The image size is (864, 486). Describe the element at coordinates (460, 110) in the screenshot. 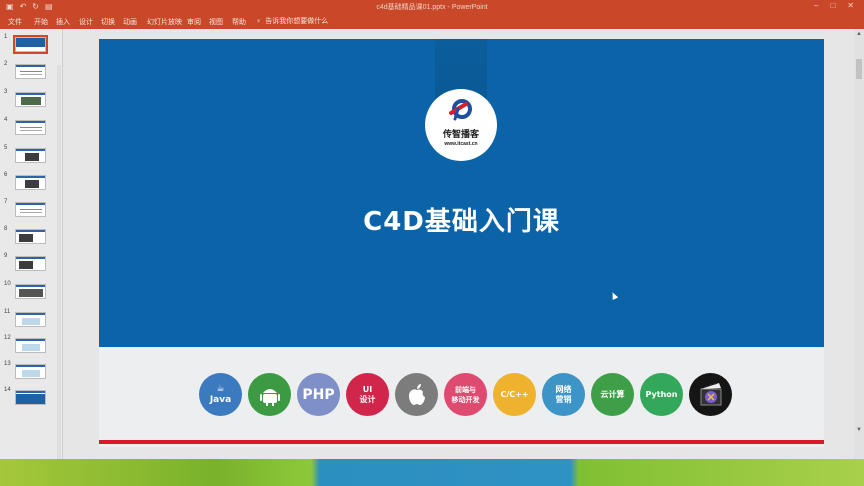

I see `itcast-logo-mark-icon` at that location.